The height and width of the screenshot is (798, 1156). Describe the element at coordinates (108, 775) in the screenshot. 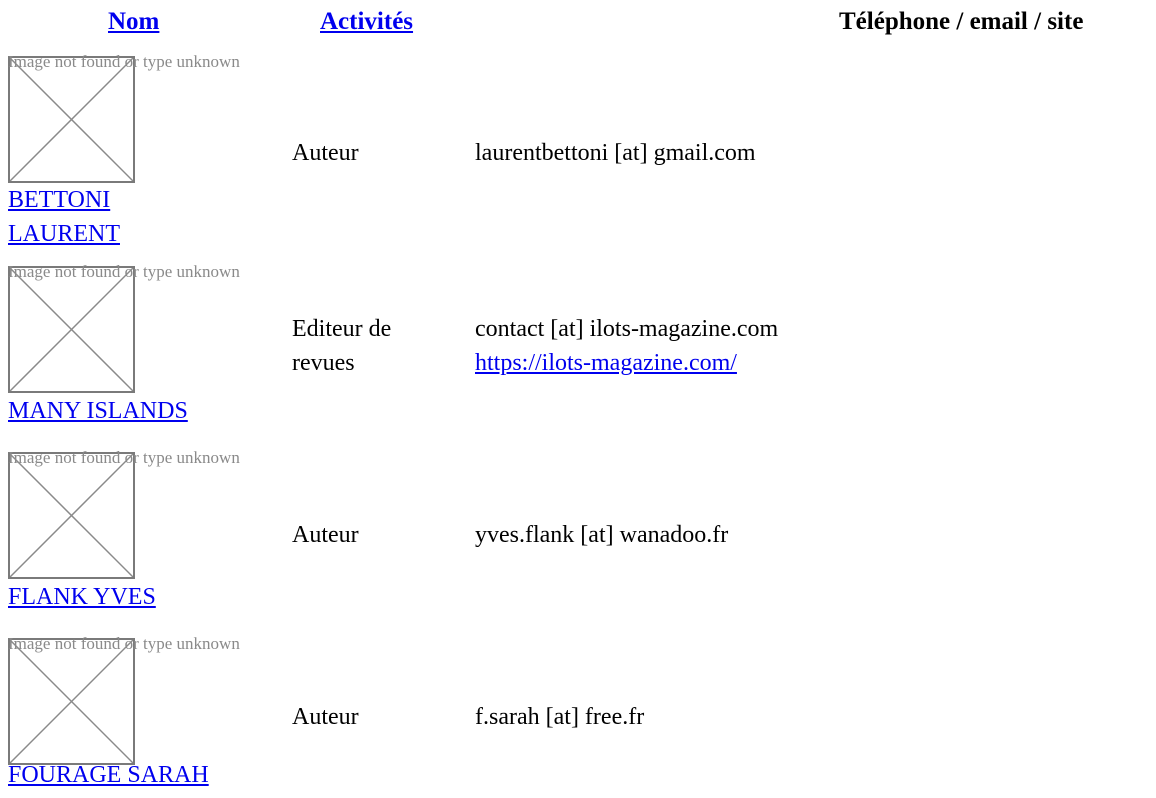

I see `member-name-link: FOURAGE SARAH` at that location.